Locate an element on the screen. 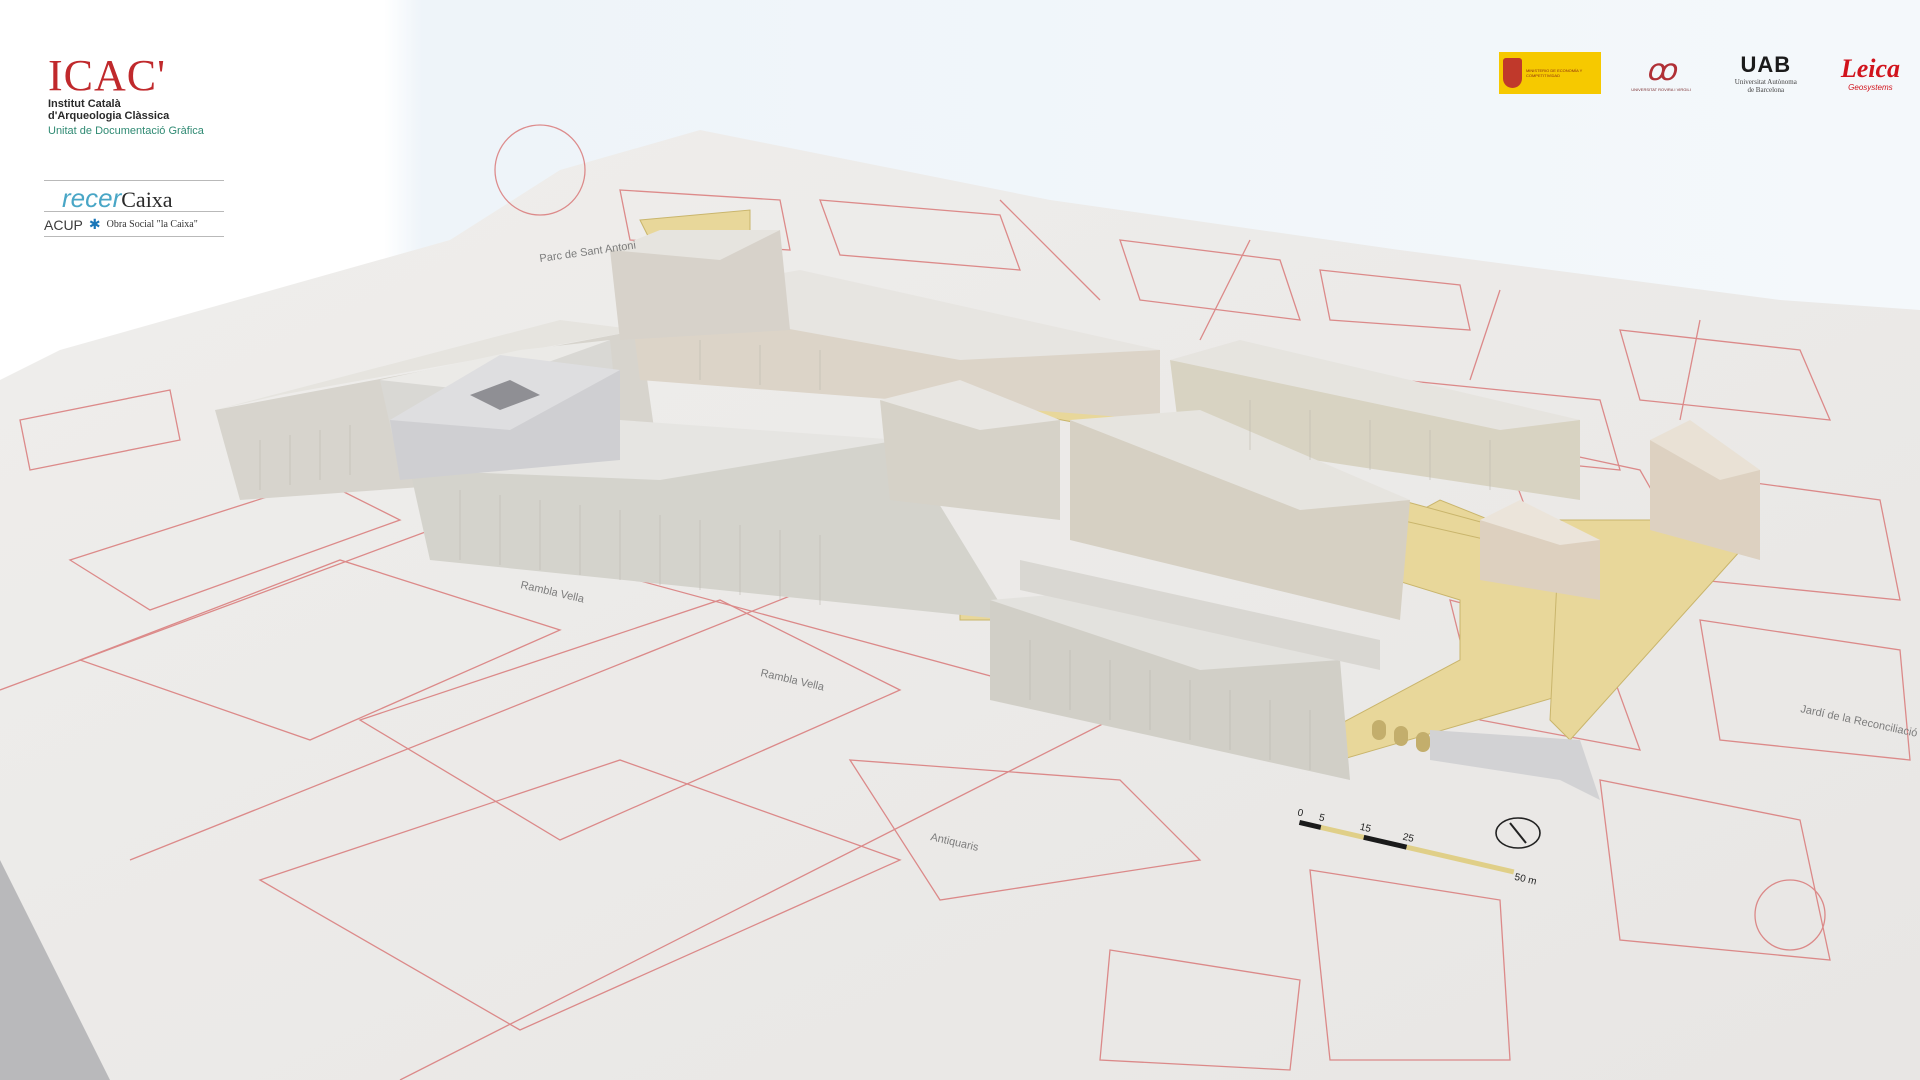  urv-mark-icon: ꝏ is located at coordinates (1661, 70).